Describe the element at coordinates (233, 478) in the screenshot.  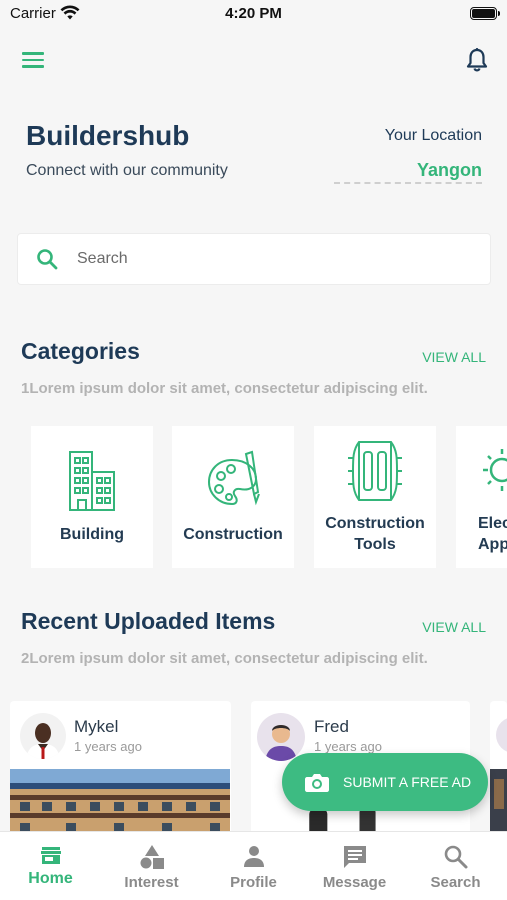
I see `palette-icon` at that location.